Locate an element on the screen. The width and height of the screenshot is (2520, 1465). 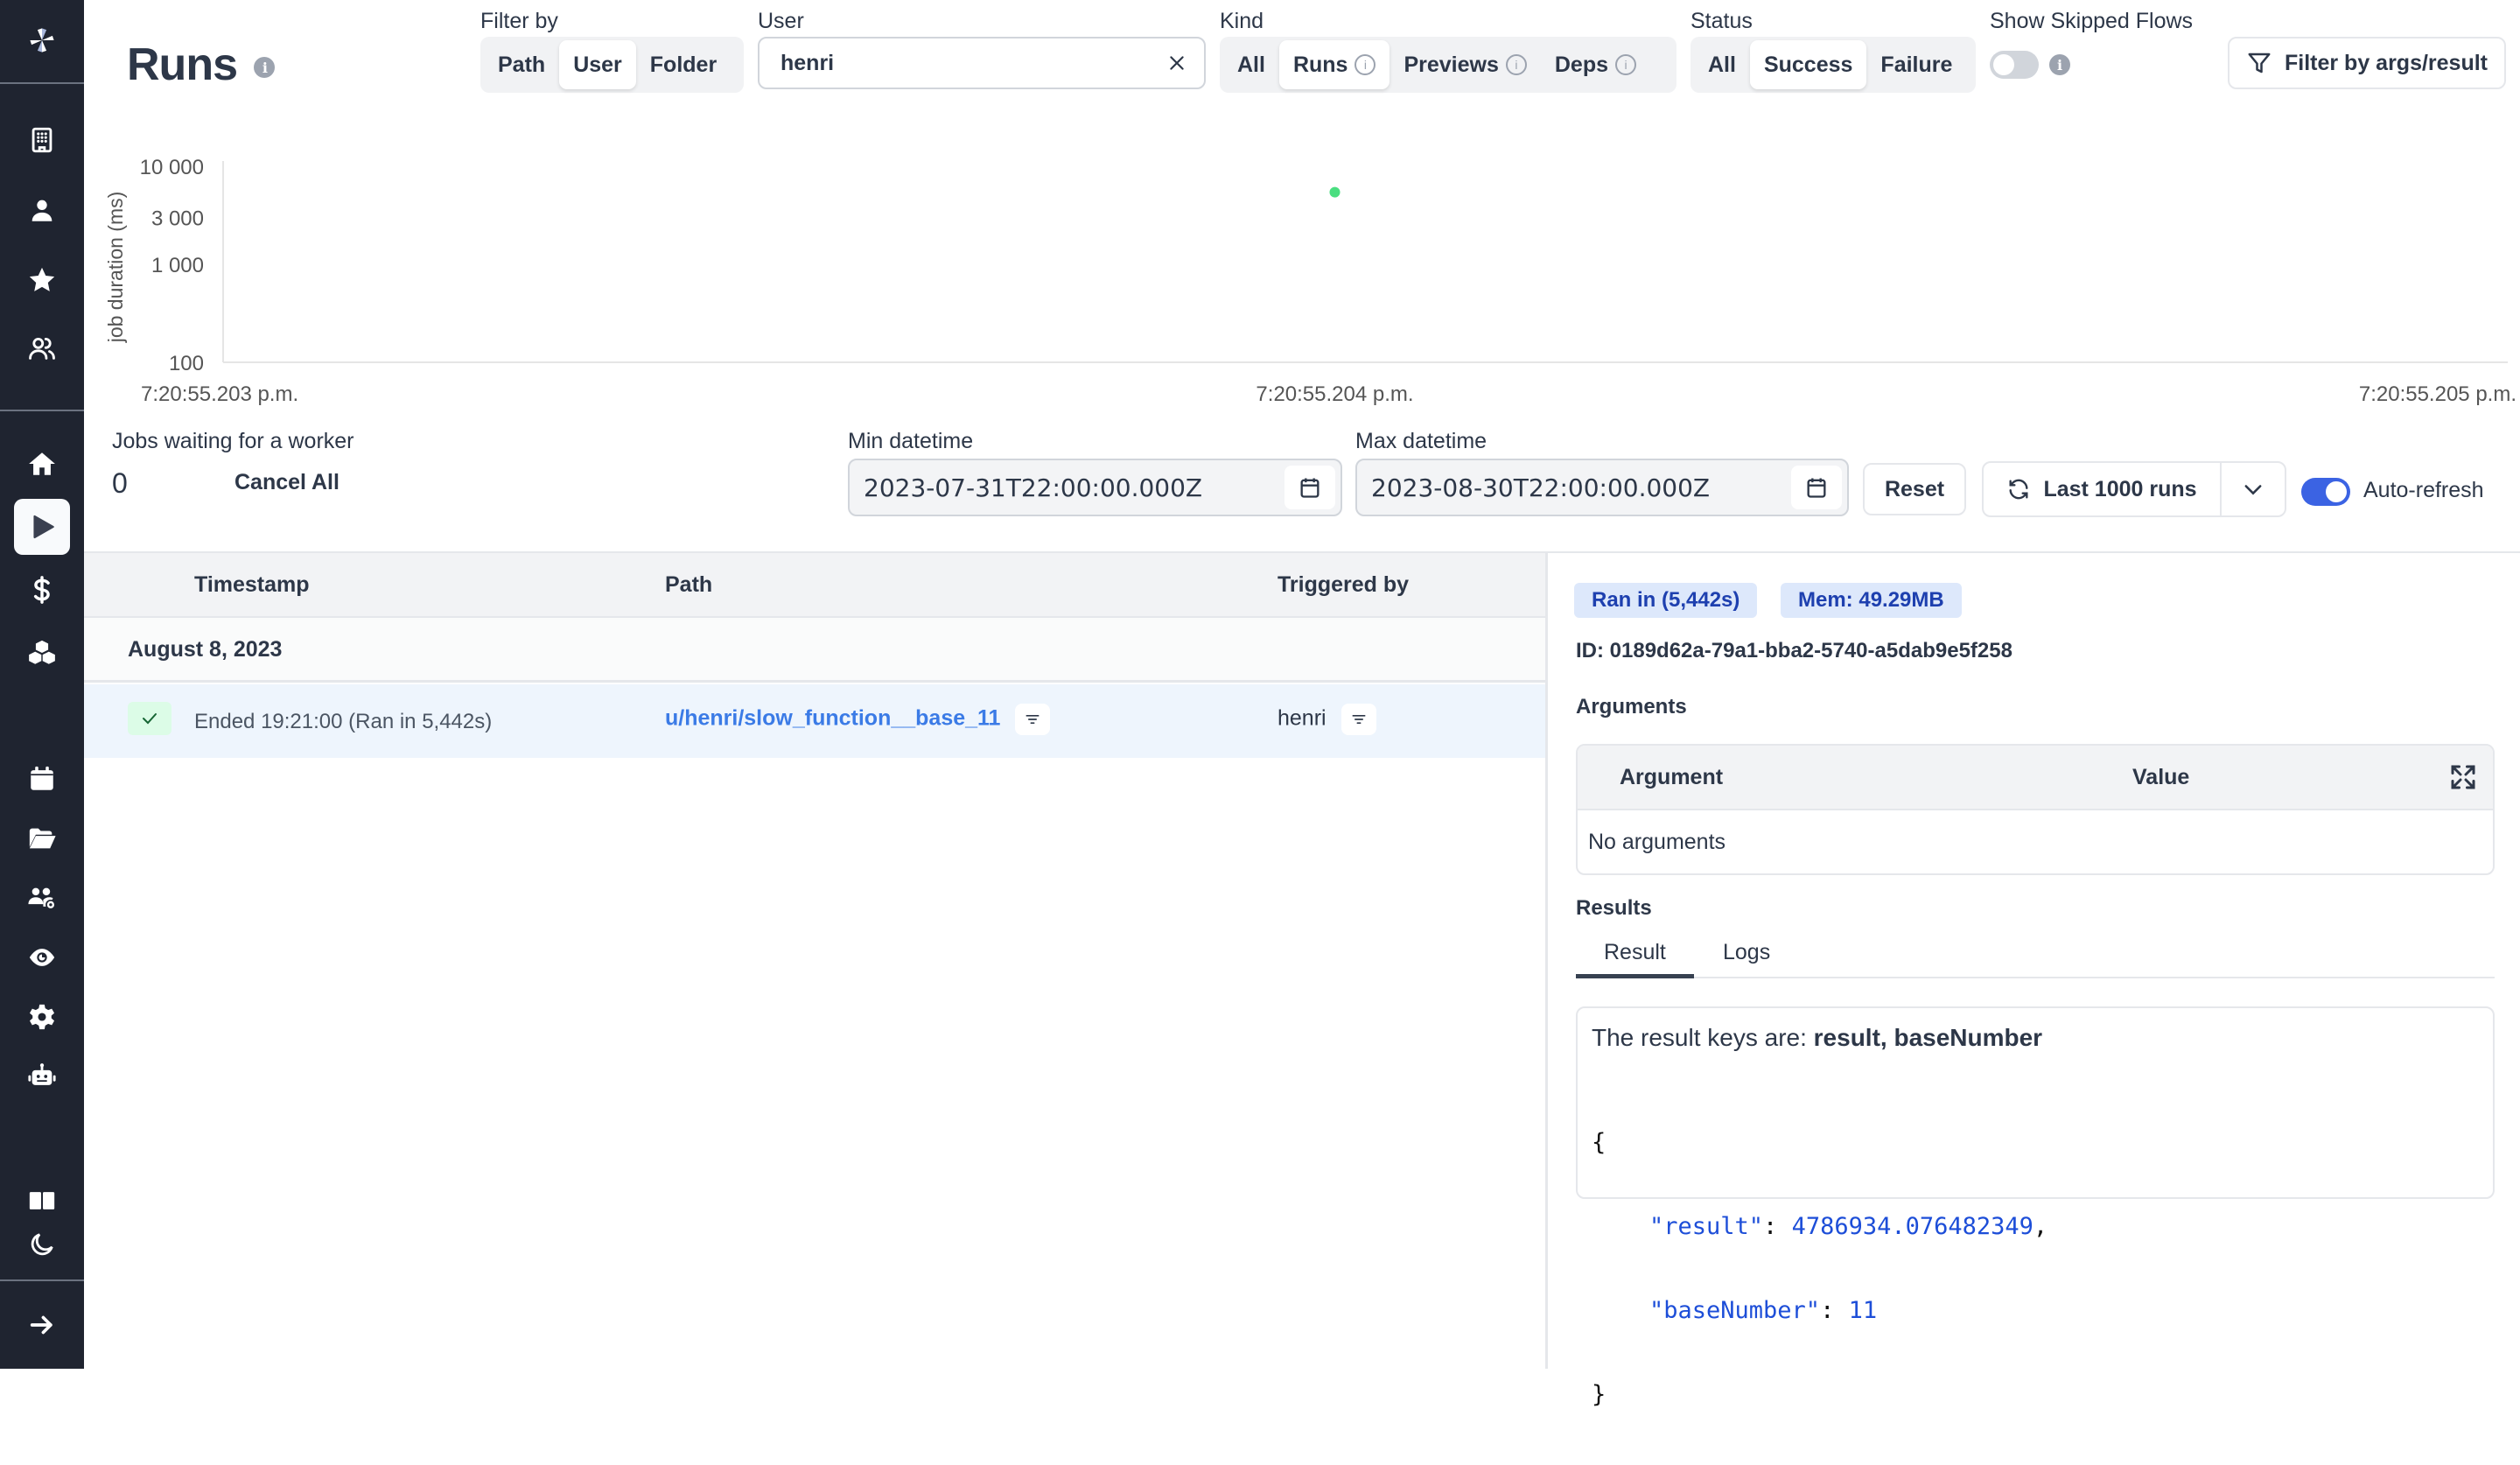
play-icon is located at coordinates (42, 527).